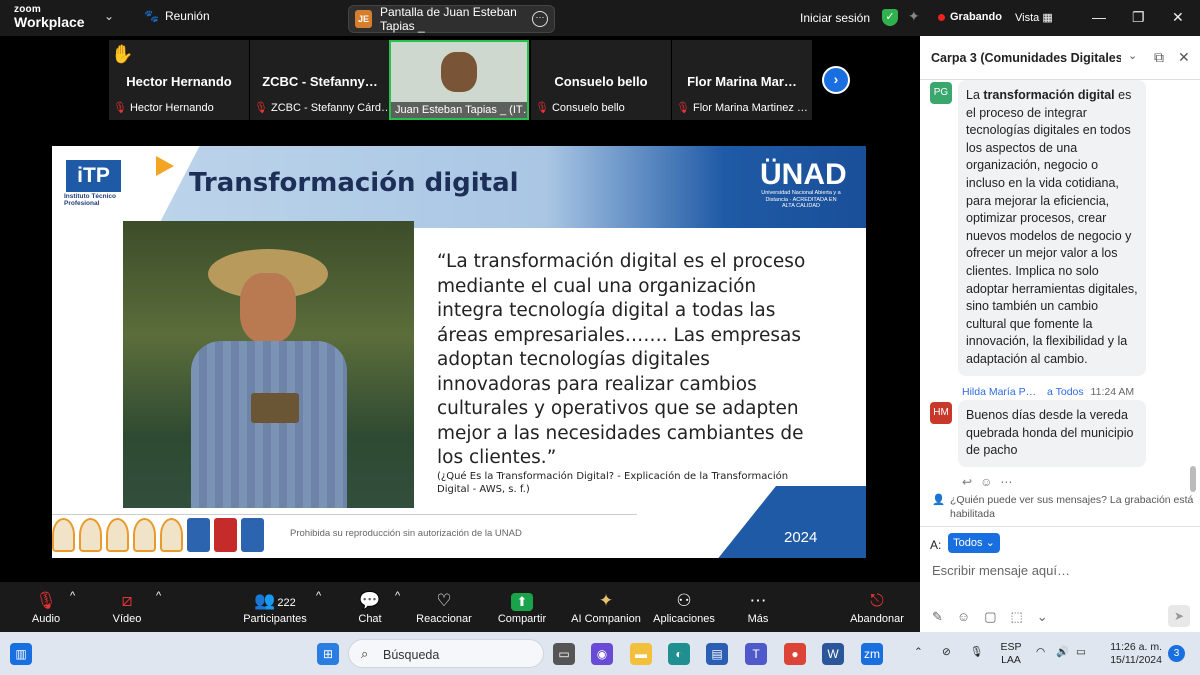  Describe the element at coordinates (877, 607) in the screenshot. I see `leave-button: ⎋ Abandonar` at that location.